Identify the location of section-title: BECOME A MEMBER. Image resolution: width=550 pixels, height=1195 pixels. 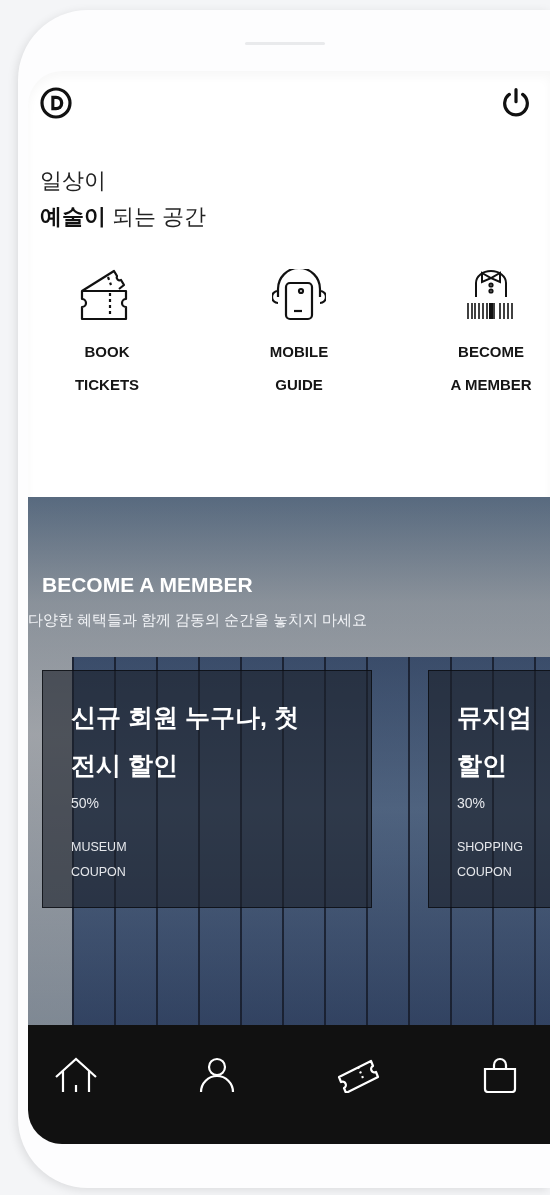
(148, 585).